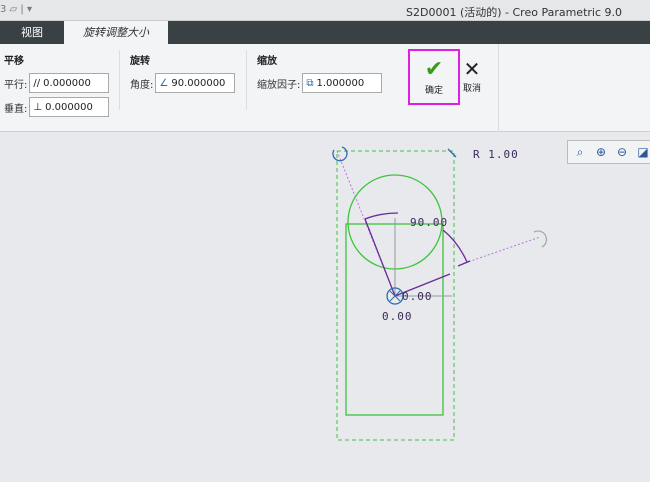 The height and width of the screenshot is (482, 650). Describe the element at coordinates (429, 222) in the screenshot. I see `angle-dimension: 90.00` at that location.